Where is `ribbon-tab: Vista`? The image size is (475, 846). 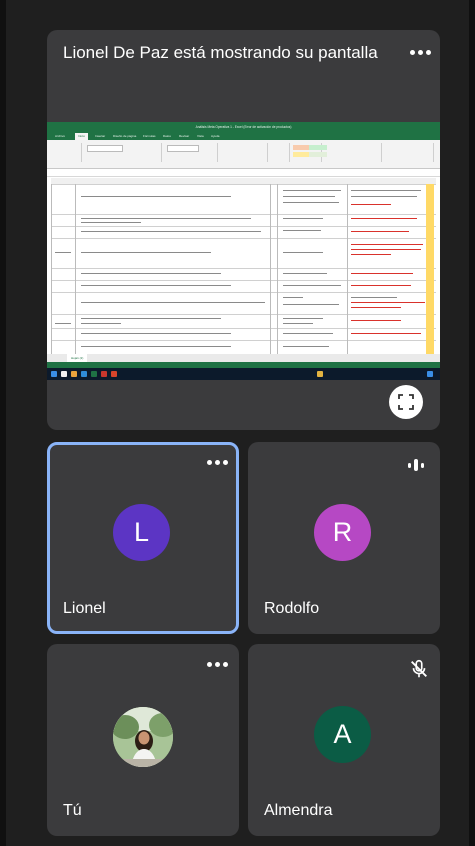 ribbon-tab: Vista is located at coordinates (200, 136).